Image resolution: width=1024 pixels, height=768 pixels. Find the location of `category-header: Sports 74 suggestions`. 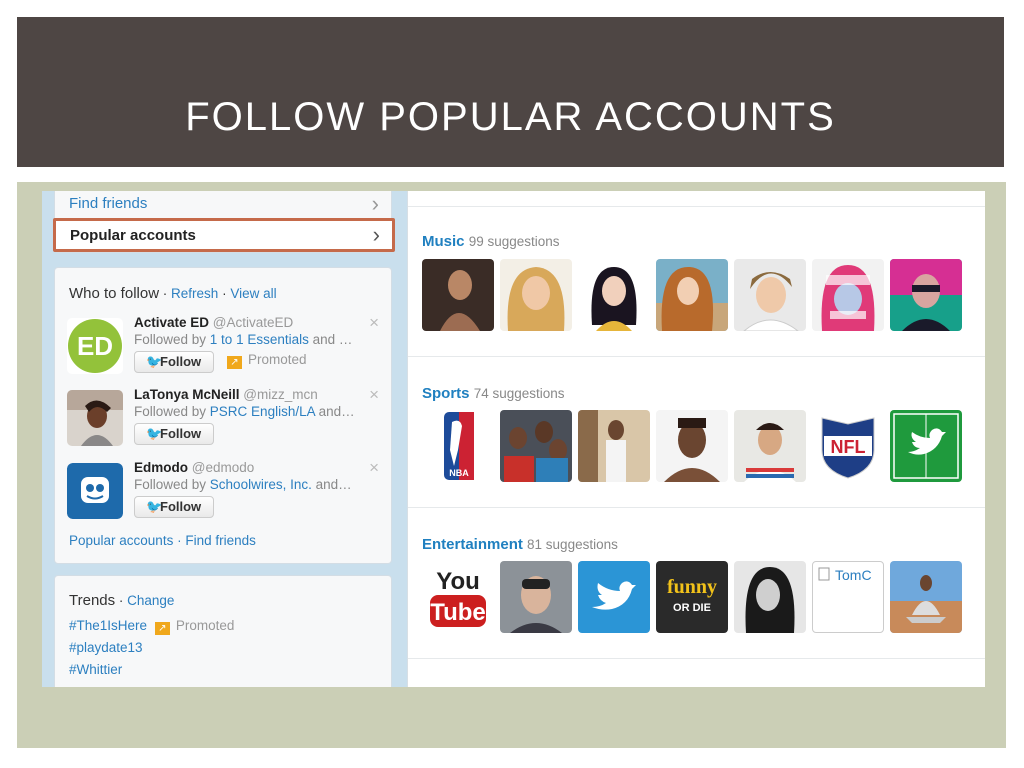

category-header: Sports 74 suggestions is located at coordinates (493, 393).